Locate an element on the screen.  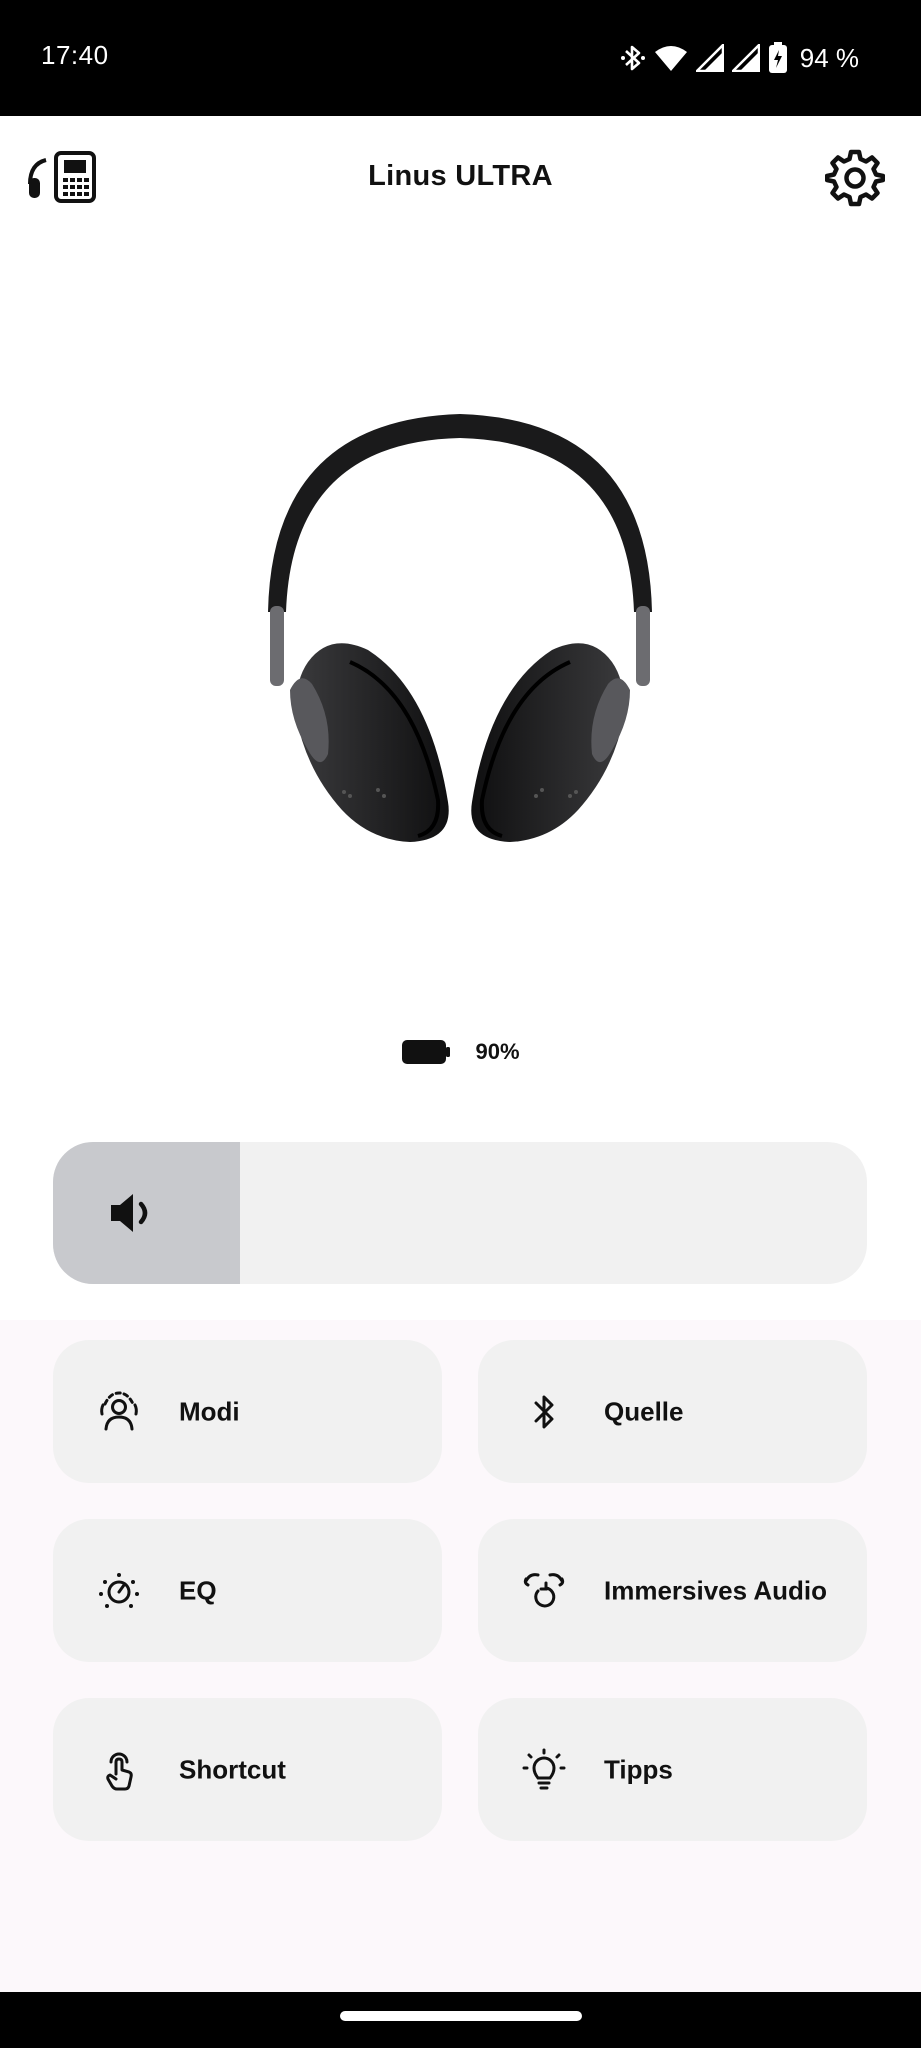
device-battery: 90% is located at coordinates (460, 1052).